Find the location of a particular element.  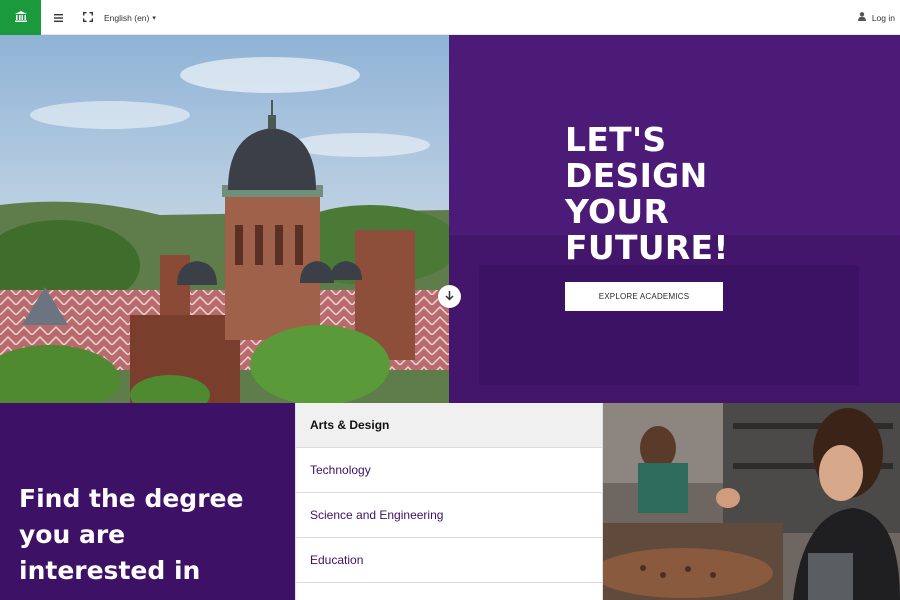

language-menu: English (en) ▾ is located at coordinates (130, 17).